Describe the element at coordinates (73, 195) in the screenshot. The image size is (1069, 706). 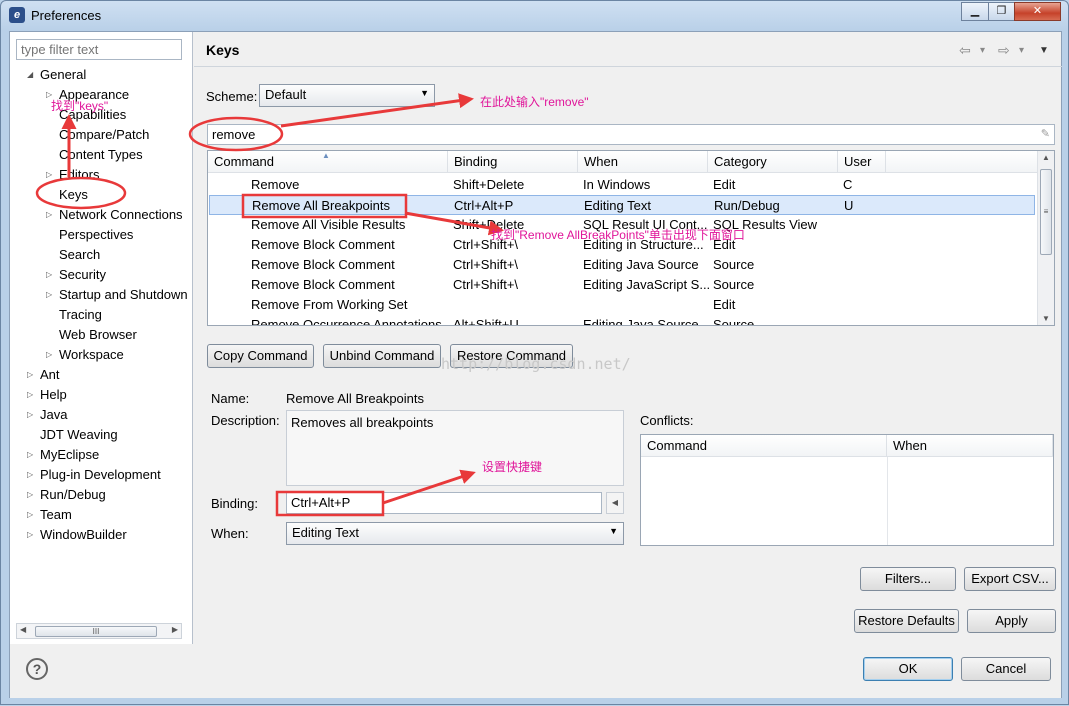
I see `tree-item-keys: Keys` at that location.